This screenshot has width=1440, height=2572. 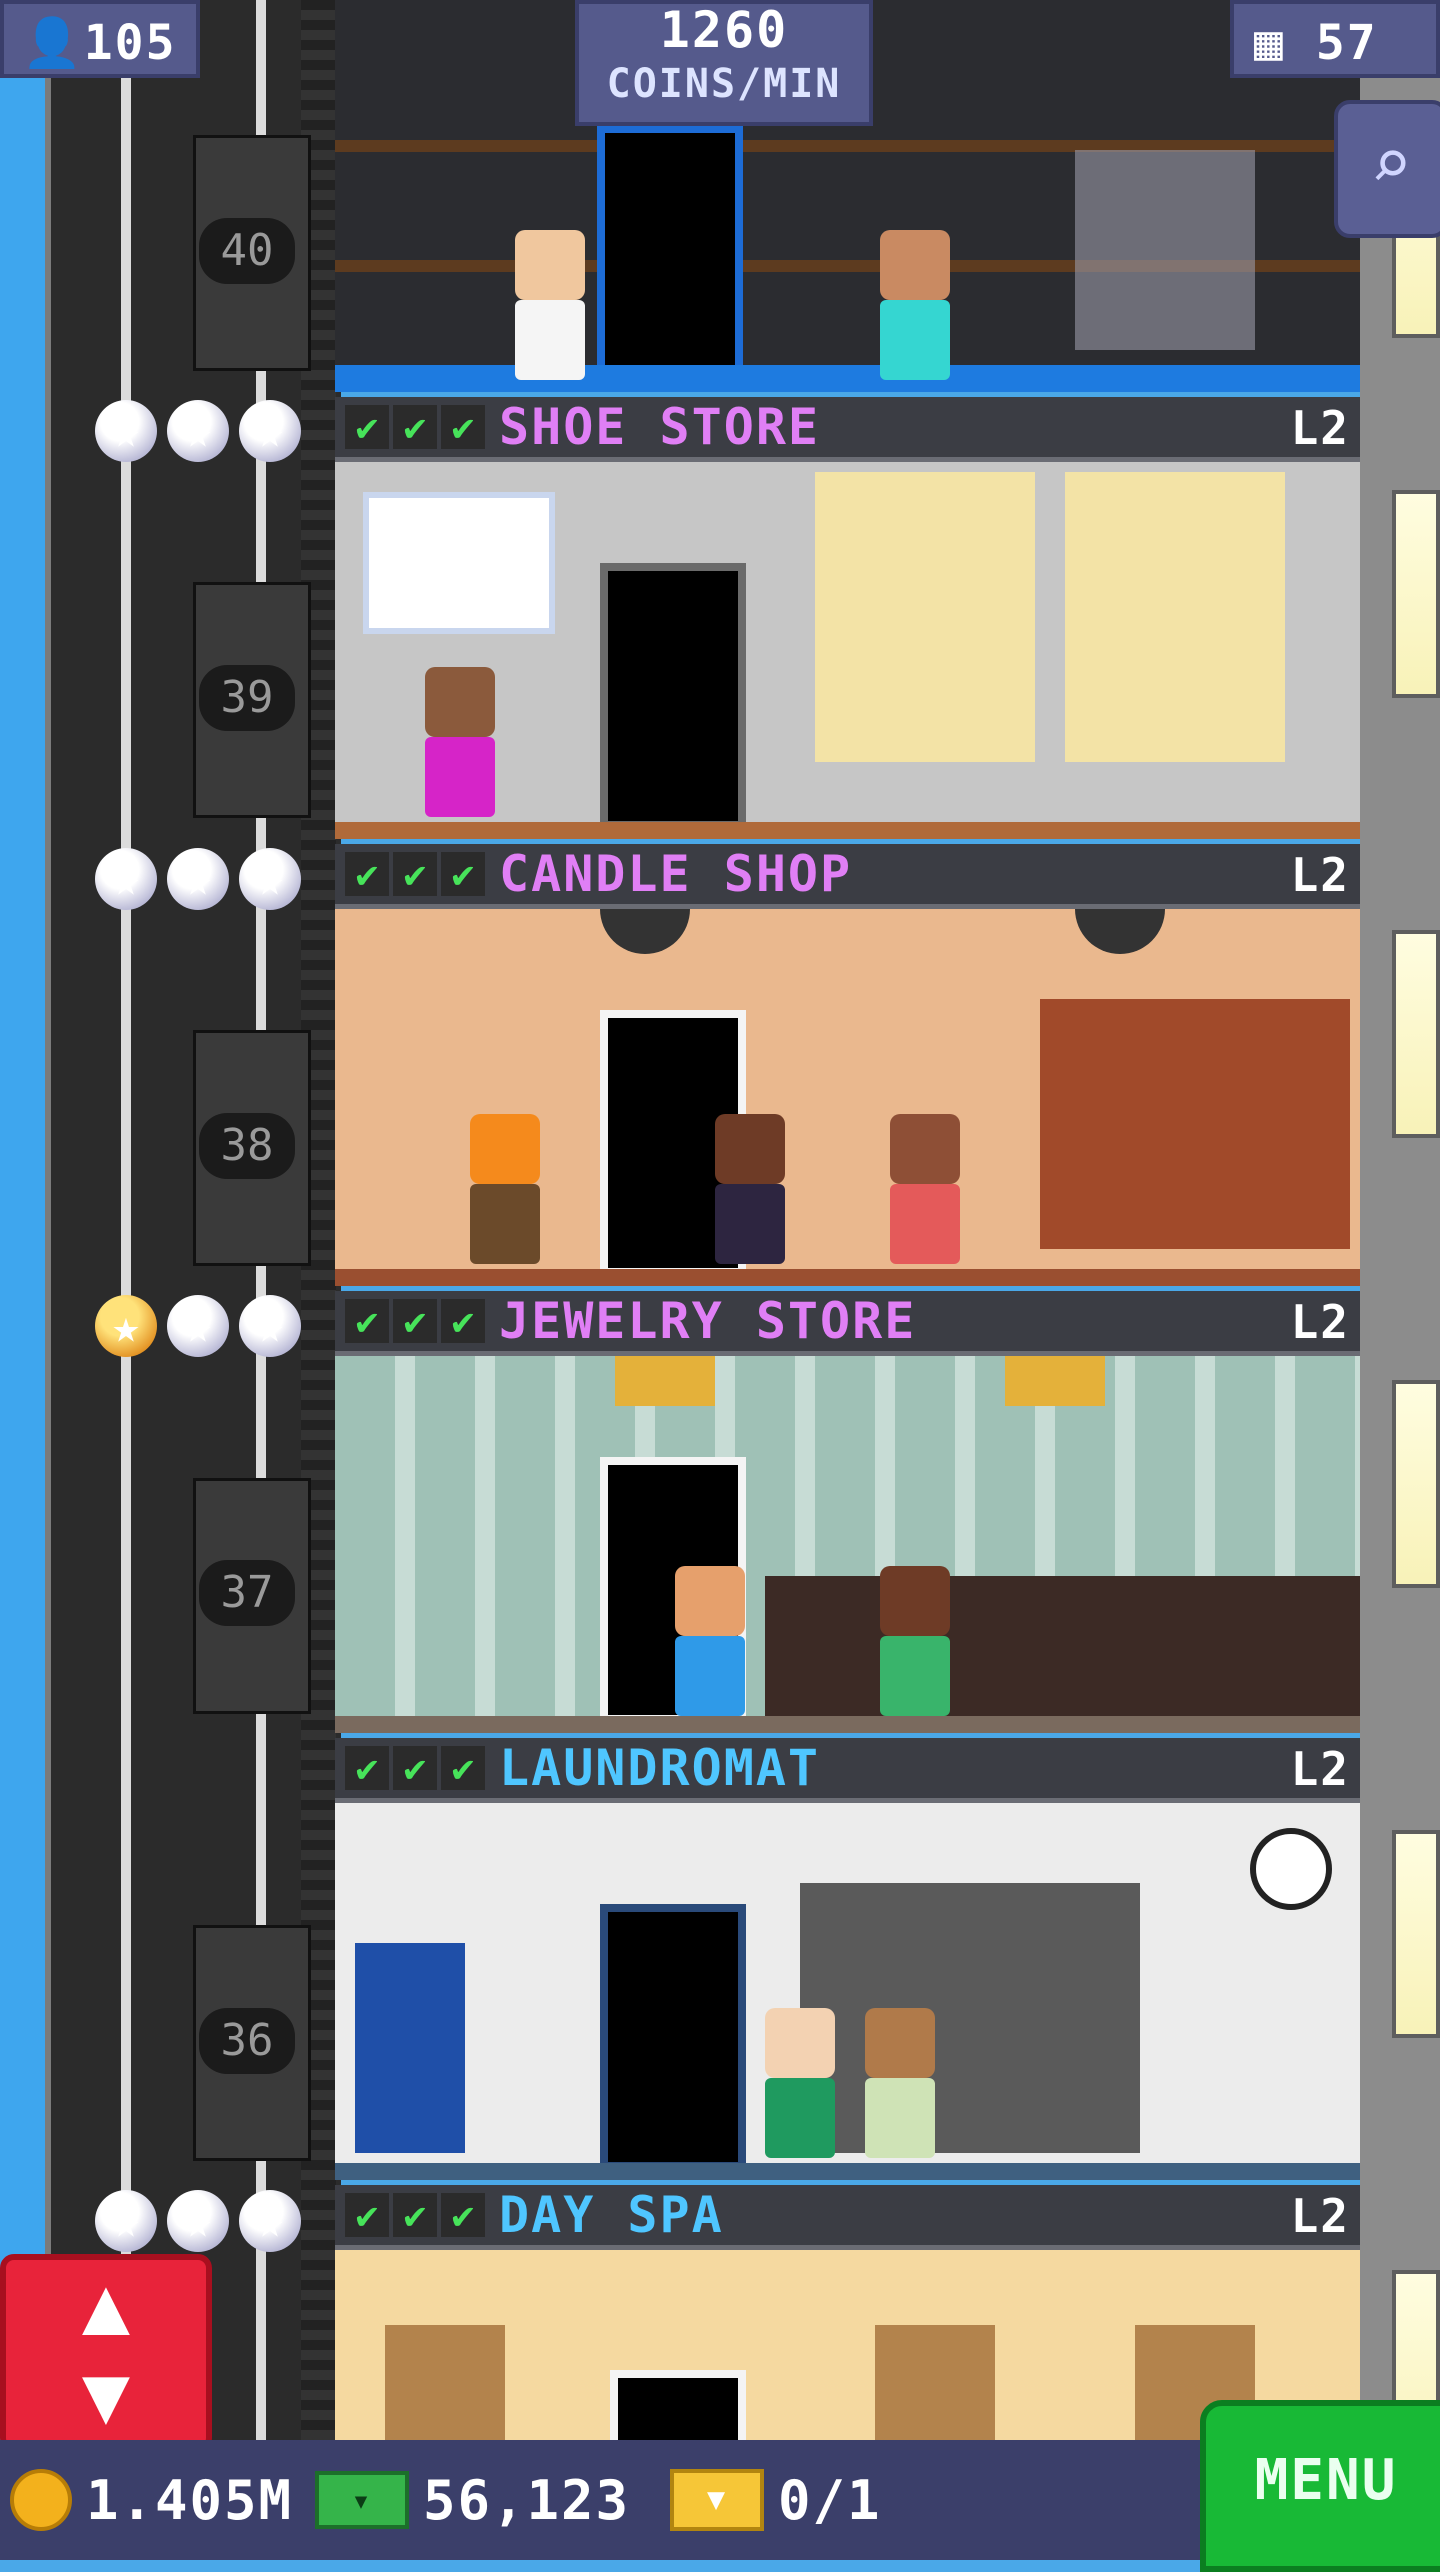 I want to click on coins-per-min-panel: 1260 COINS/MIN, so click(x=724, y=63).